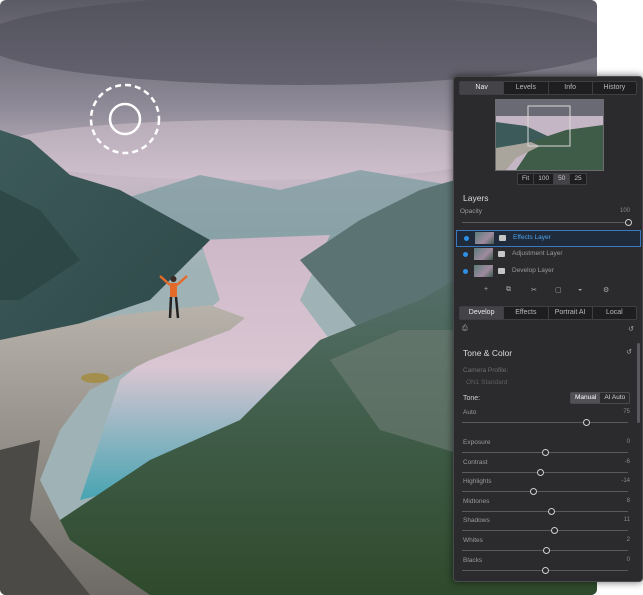 Image resolution: width=643 pixels, height=595 pixels. Describe the element at coordinates (628, 540) in the screenshot. I see `slider-value-whites: 2` at that location.